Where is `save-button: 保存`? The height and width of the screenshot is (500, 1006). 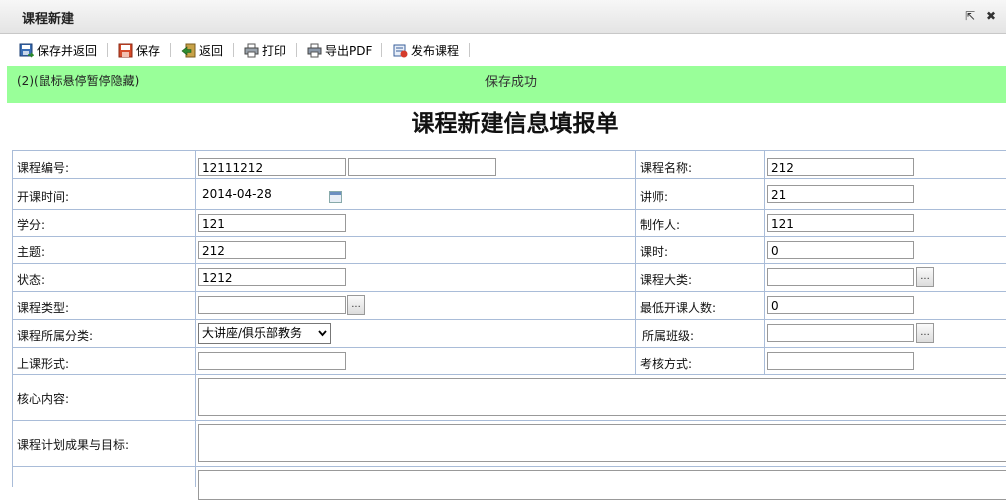
save-button: 保存 is located at coordinates (139, 50).